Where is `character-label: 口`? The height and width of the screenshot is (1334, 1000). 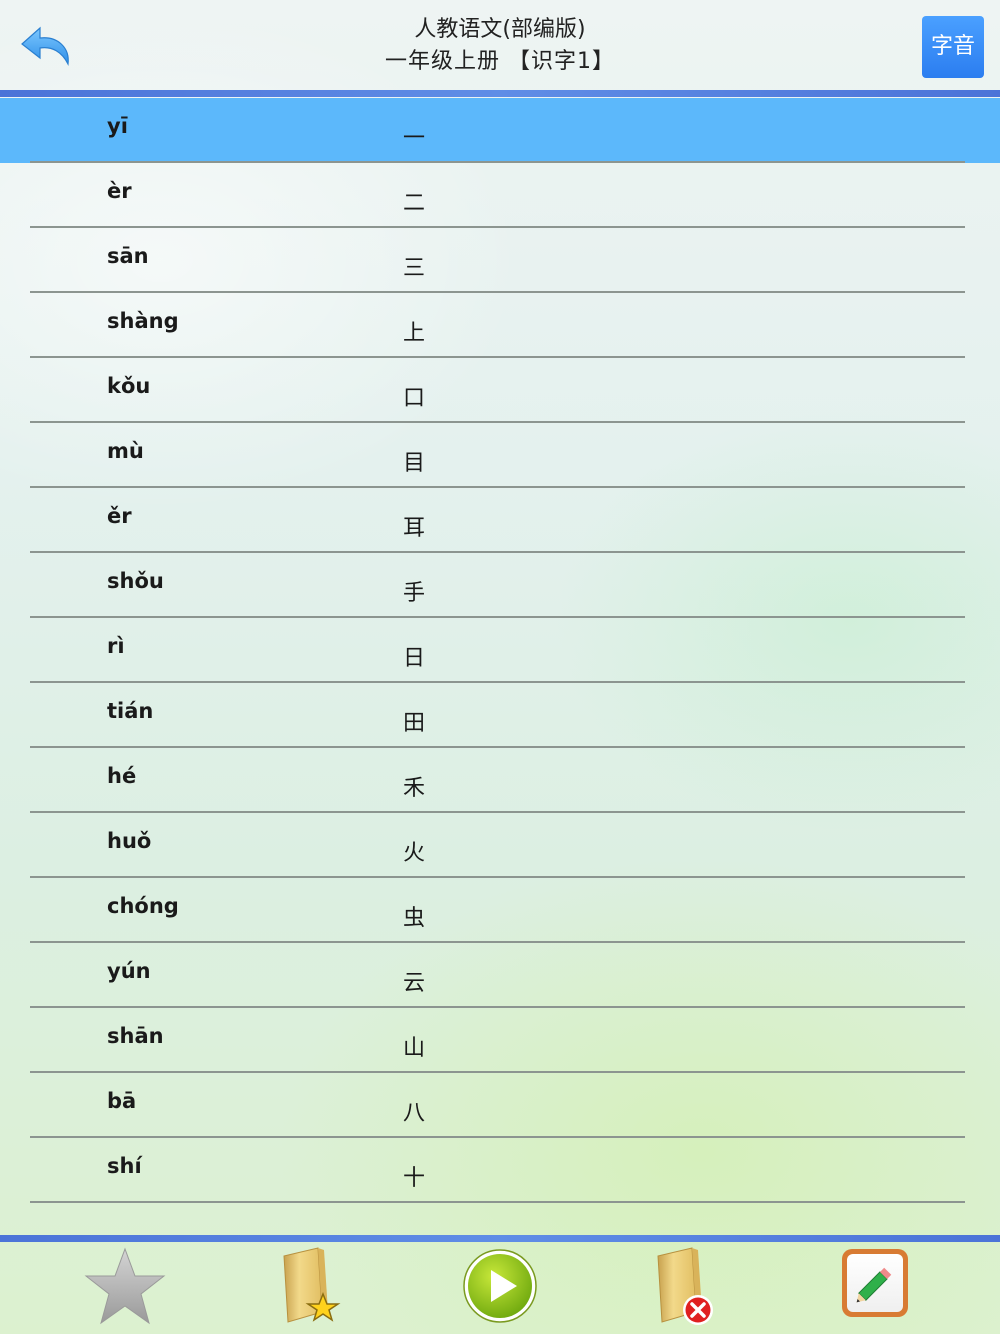
character-label: 口 is located at coordinates (414, 398).